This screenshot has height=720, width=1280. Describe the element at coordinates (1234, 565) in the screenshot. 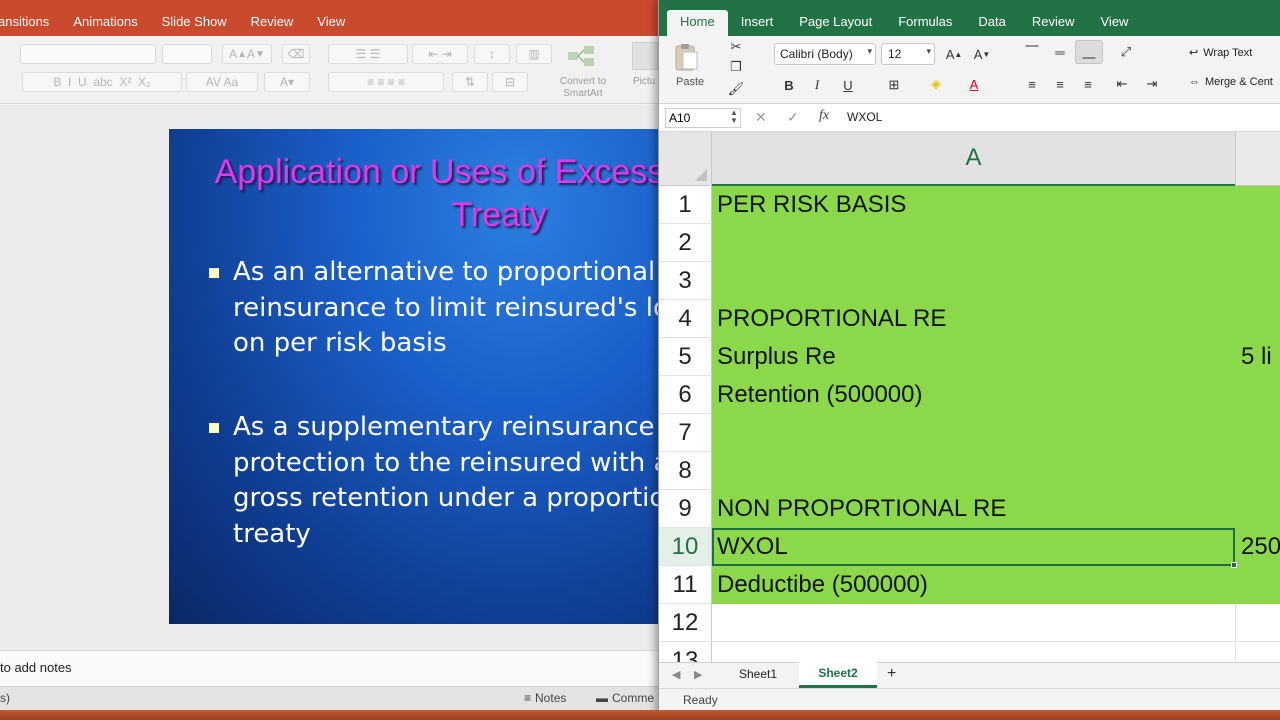

I see `fill-handle` at that location.